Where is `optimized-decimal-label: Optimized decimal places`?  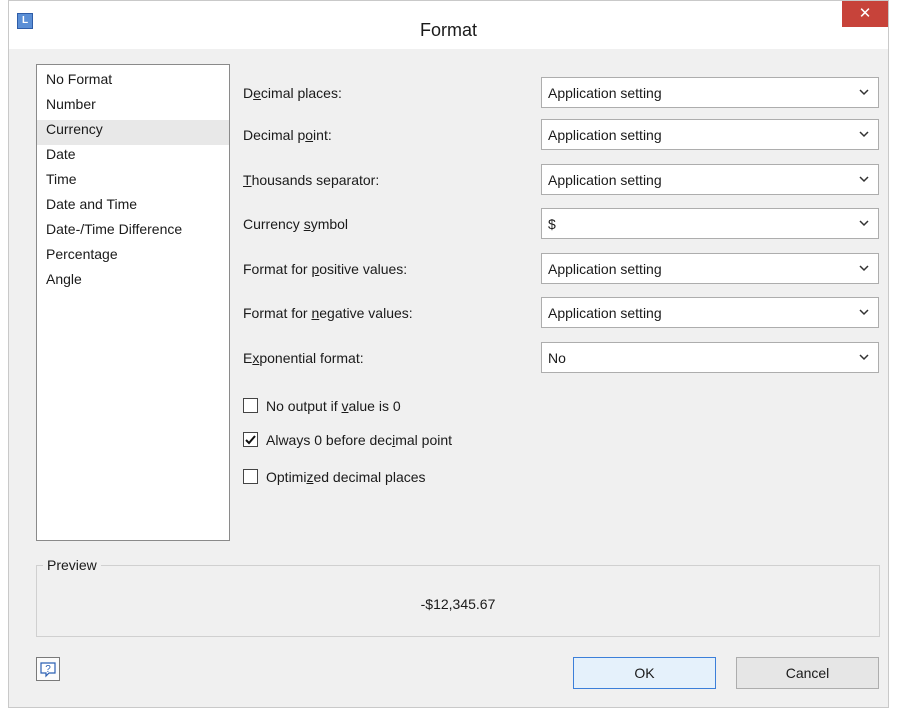 optimized-decimal-label: Optimized decimal places is located at coordinates (346, 477).